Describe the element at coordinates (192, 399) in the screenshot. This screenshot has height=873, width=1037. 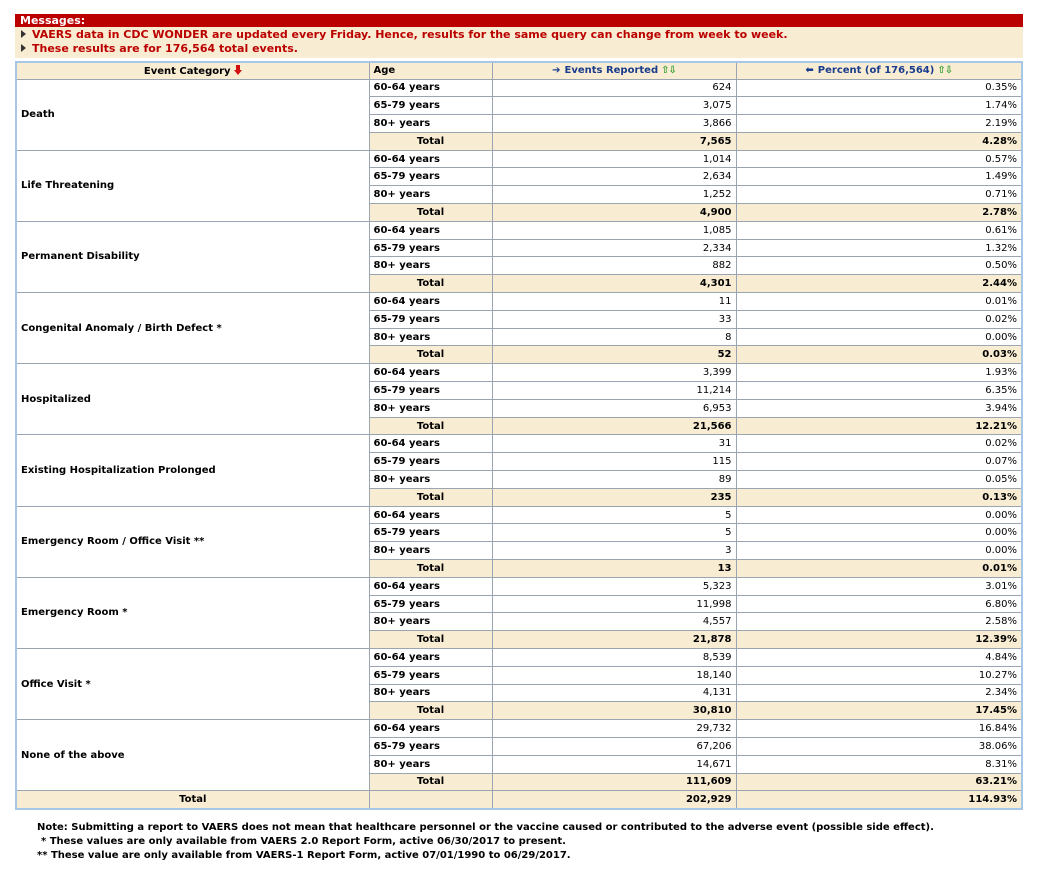
I see `event-category-cell: Hospitalized` at that location.